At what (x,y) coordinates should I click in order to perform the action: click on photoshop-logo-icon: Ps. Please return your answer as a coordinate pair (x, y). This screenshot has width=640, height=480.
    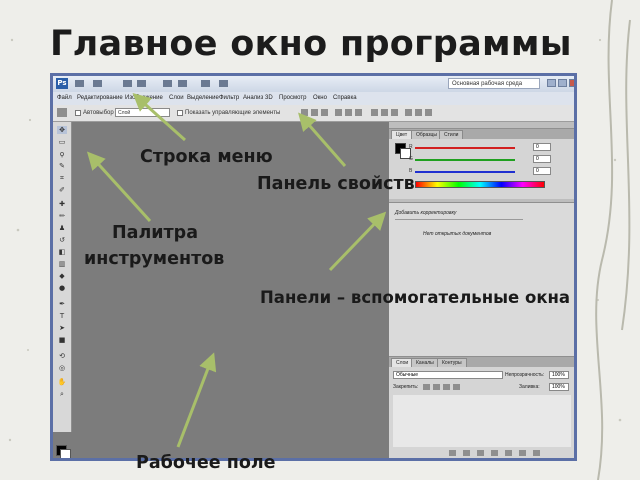
    Looking at the image, I should click on (62, 83).